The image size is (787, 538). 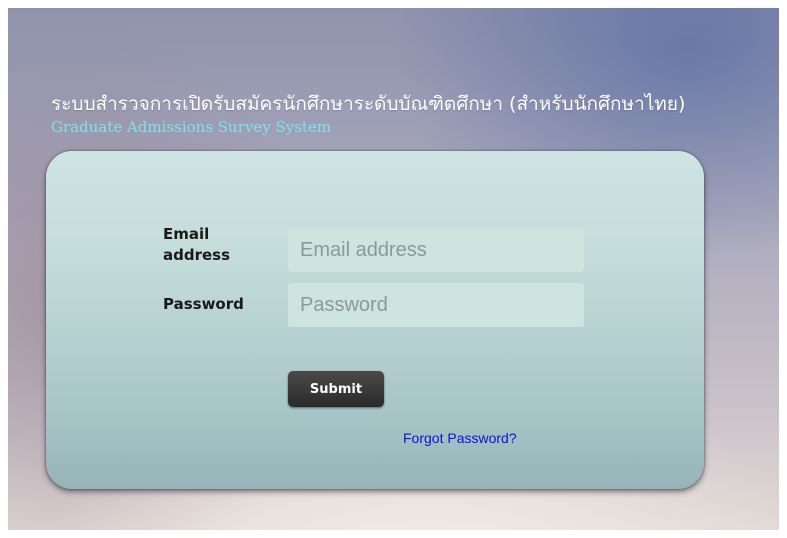 What do you see at coordinates (191, 127) in the screenshot?
I see `page-subtitle-english: Graduate Admissions Survey System` at bounding box center [191, 127].